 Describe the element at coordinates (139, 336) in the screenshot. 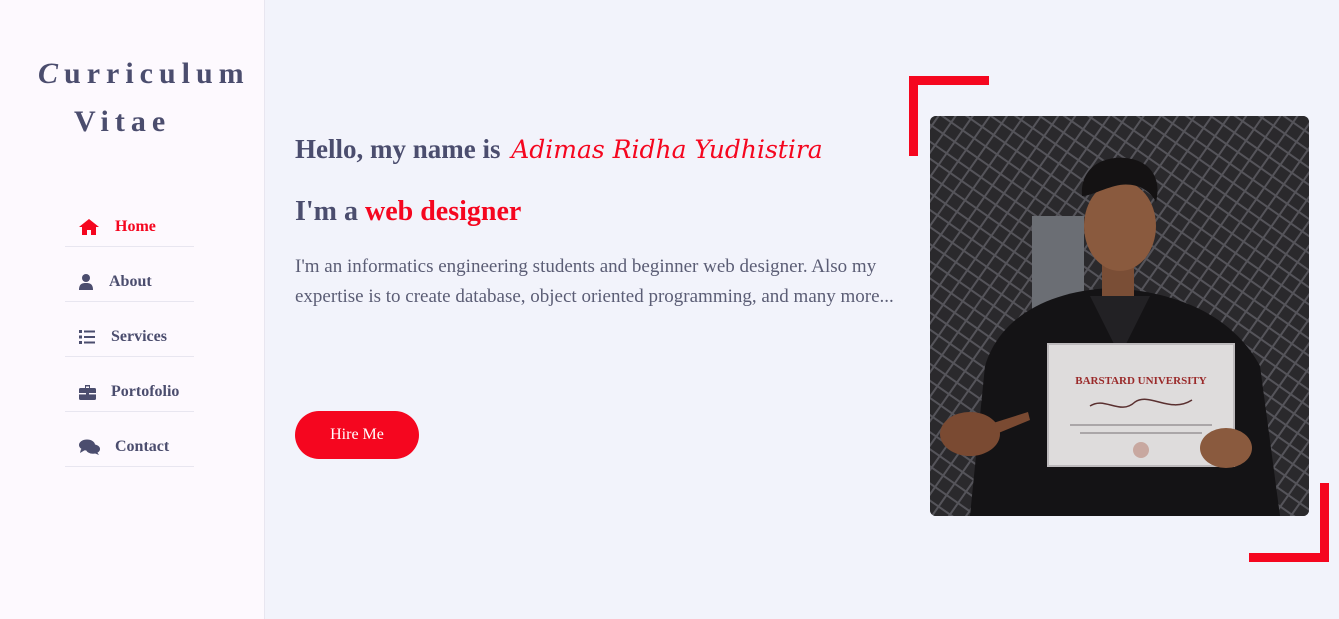

I see `nav-label-services: Services` at that location.